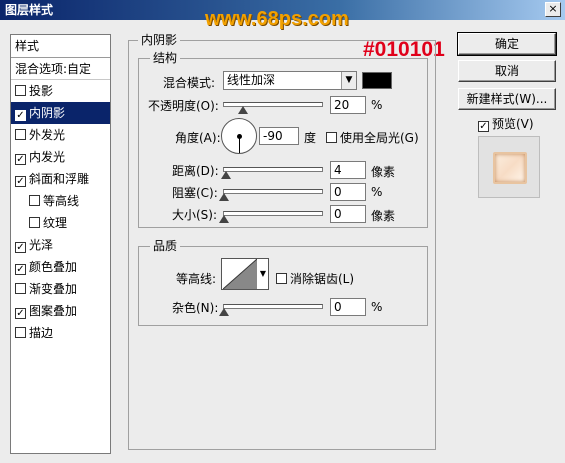  Describe the element at coordinates (553, 9) in the screenshot. I see `close-button: ×` at that location.